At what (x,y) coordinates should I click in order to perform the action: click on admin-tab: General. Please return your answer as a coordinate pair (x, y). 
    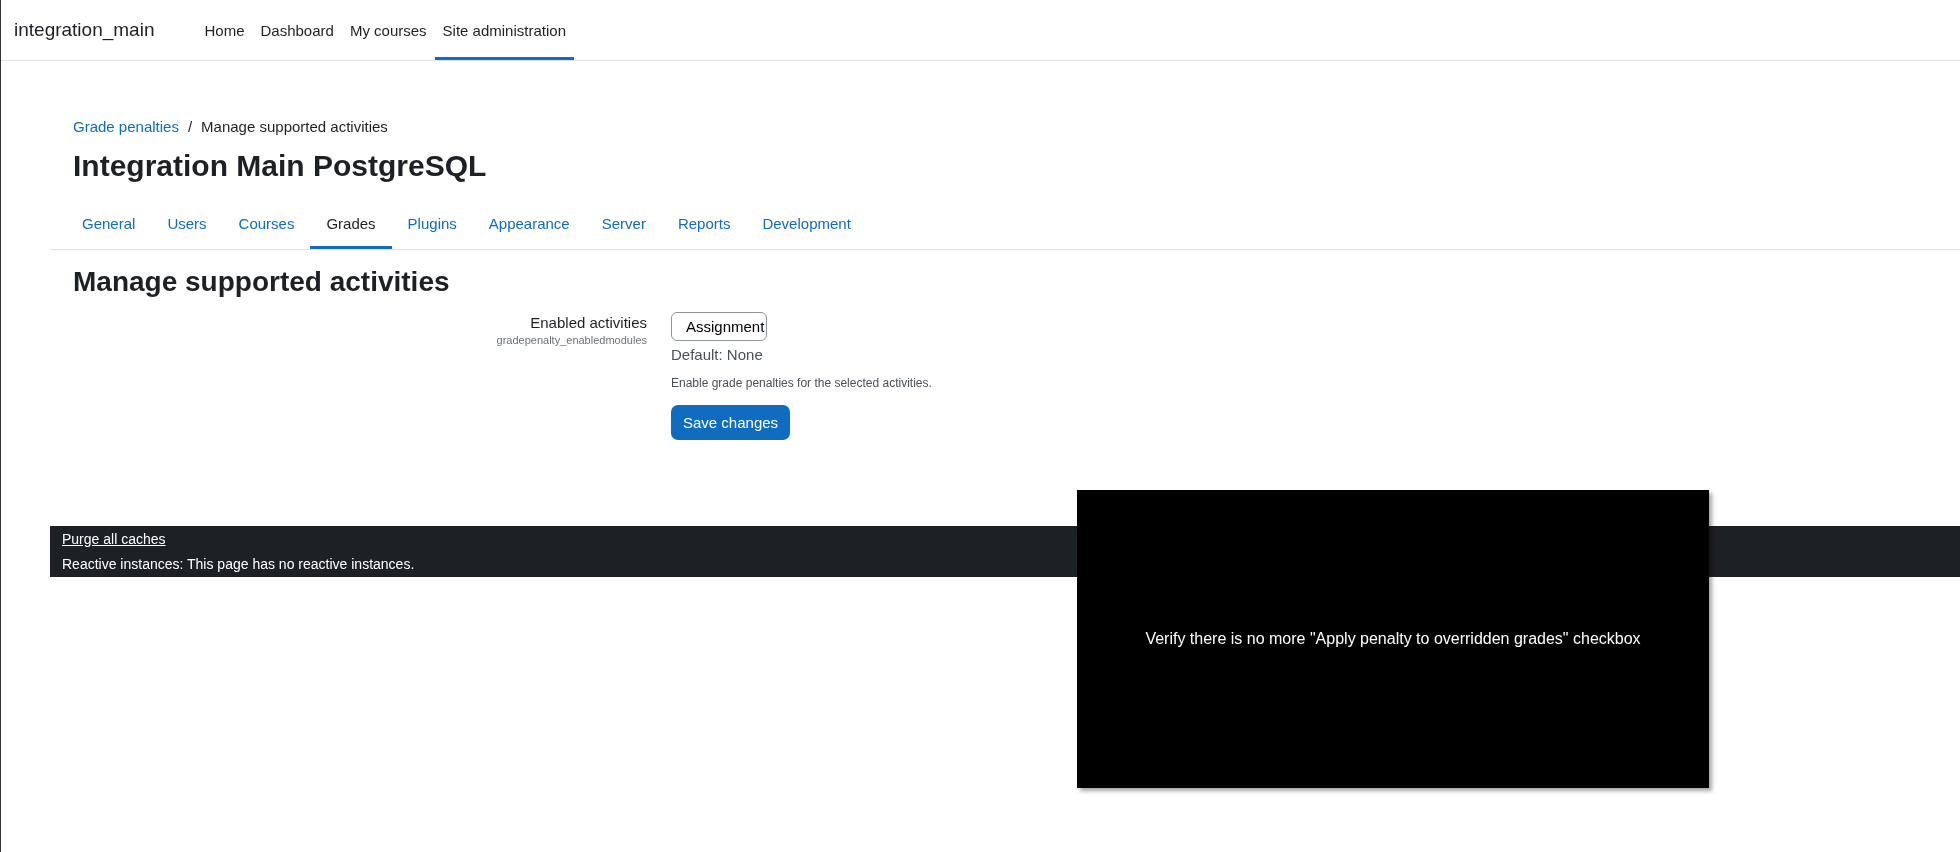
    Looking at the image, I should click on (109, 225).